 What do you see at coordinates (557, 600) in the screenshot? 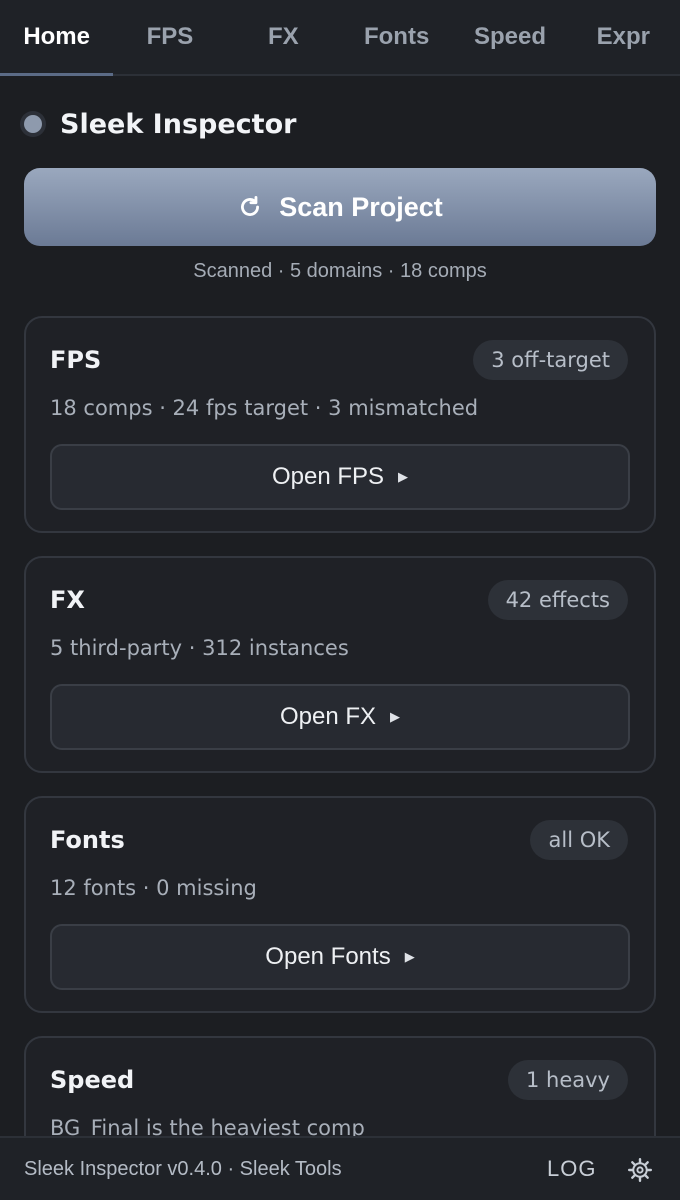
I see `status-badge: 42 effects` at bounding box center [557, 600].